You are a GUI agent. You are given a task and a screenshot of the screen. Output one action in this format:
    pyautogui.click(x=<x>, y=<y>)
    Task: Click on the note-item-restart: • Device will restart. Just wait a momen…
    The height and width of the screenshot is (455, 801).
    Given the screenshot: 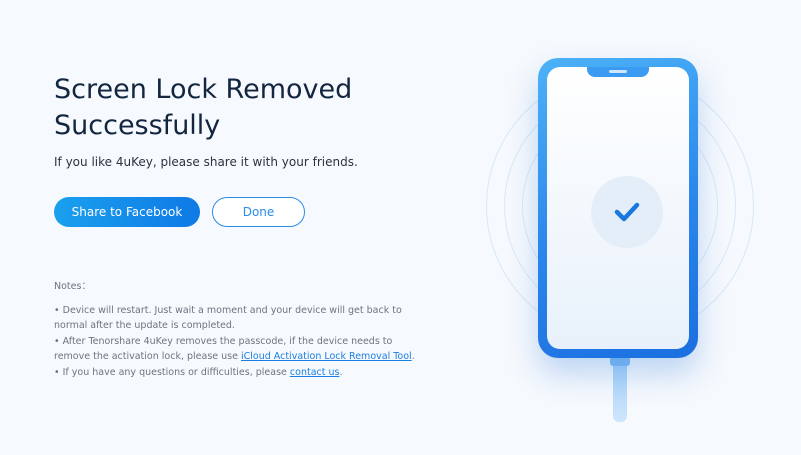 What is the action you would take?
    pyautogui.click(x=236, y=318)
    